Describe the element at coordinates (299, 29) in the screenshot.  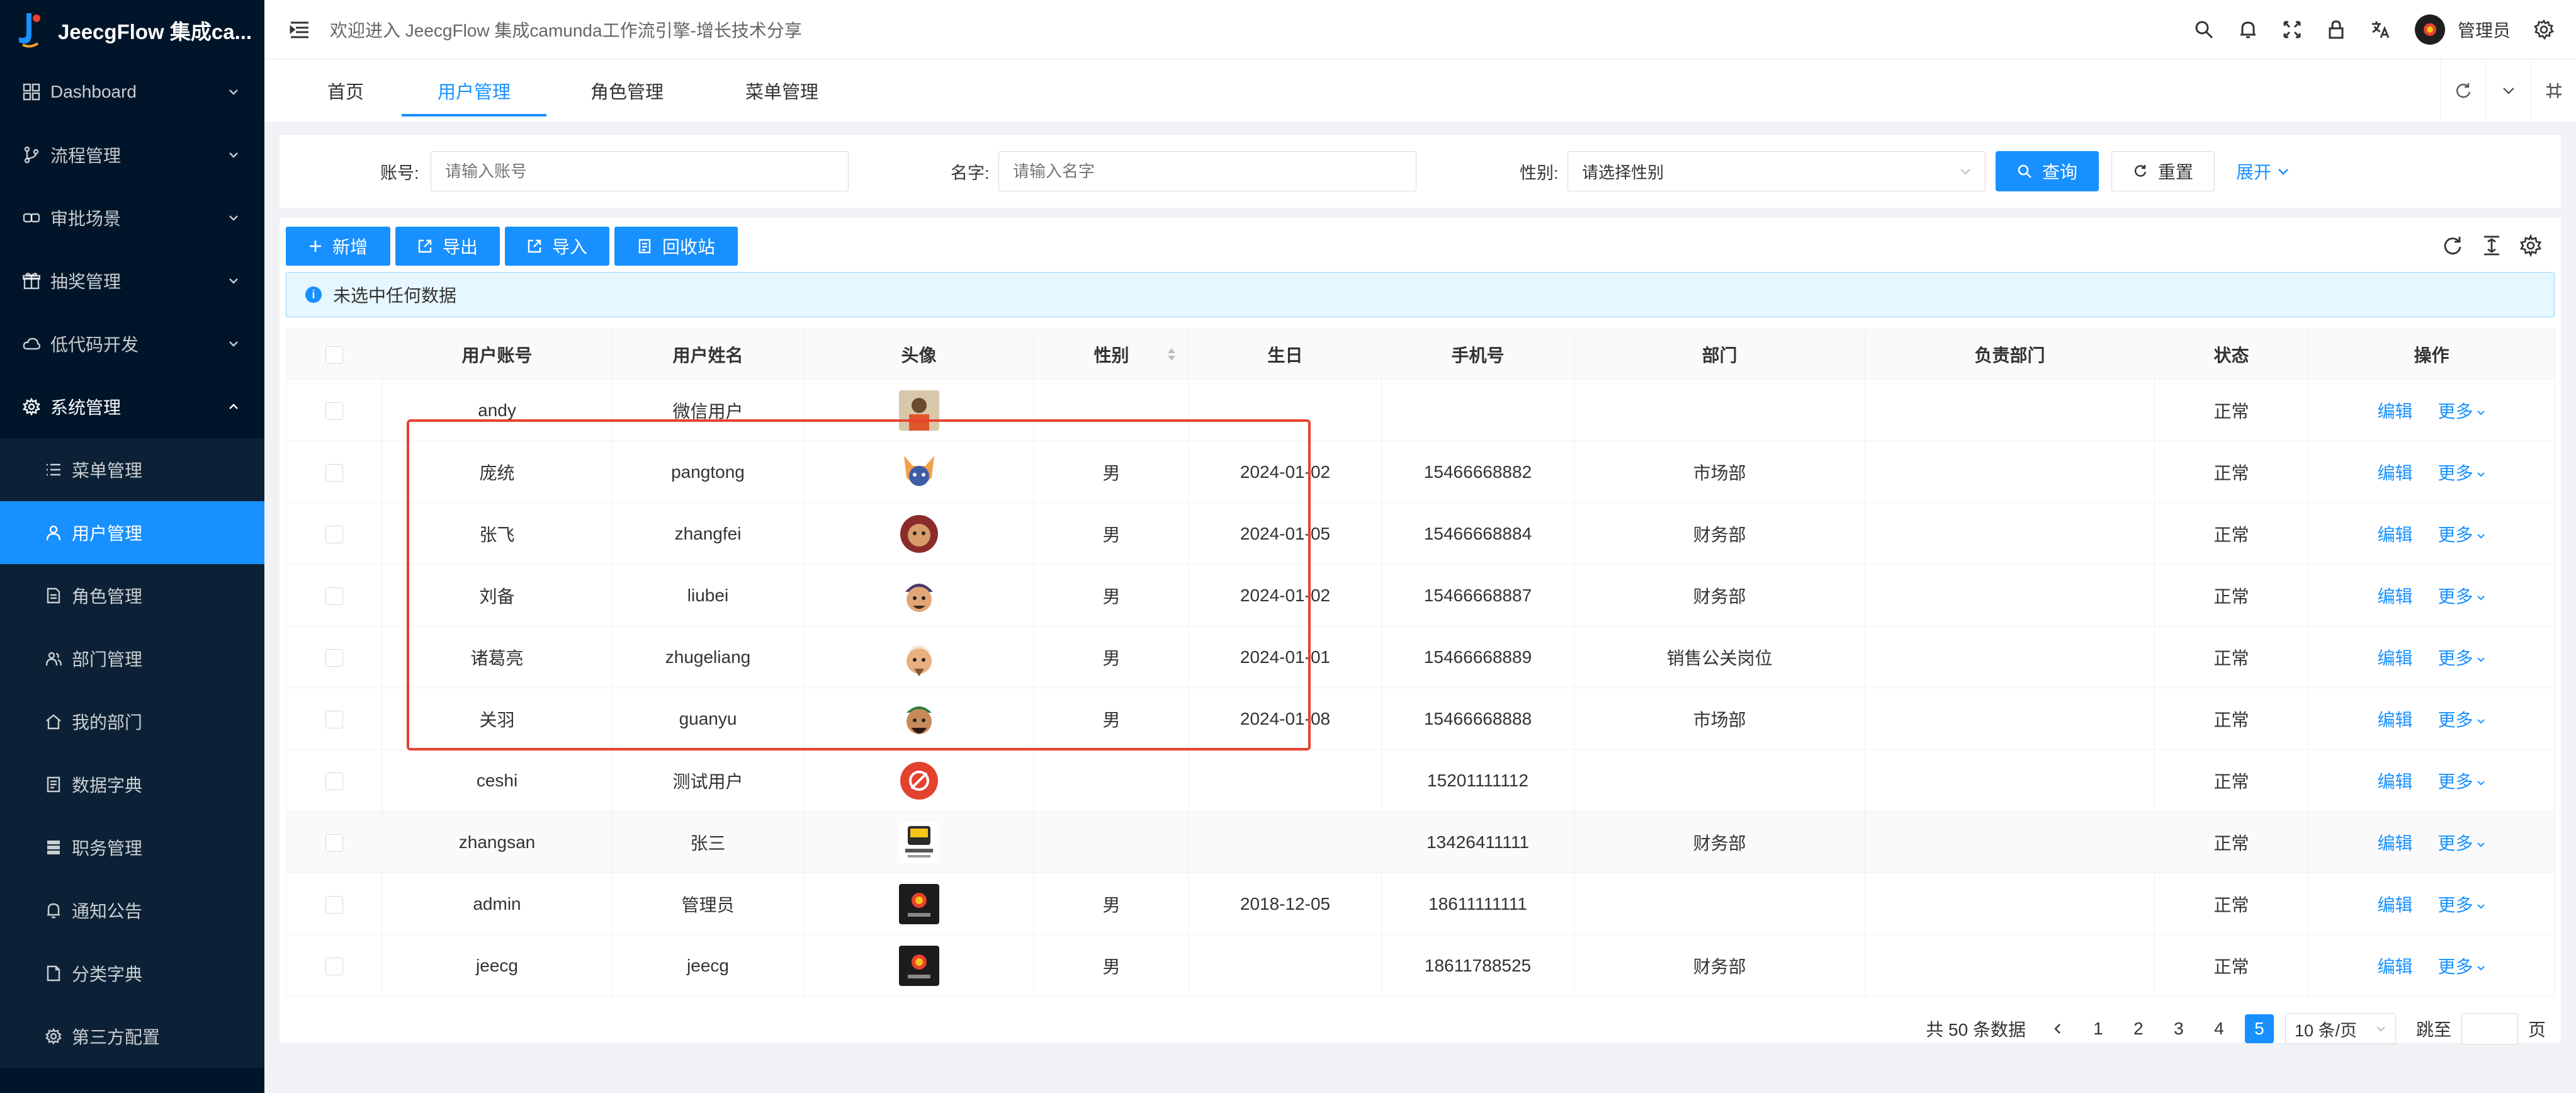
I see `menu-fold-icon` at that location.